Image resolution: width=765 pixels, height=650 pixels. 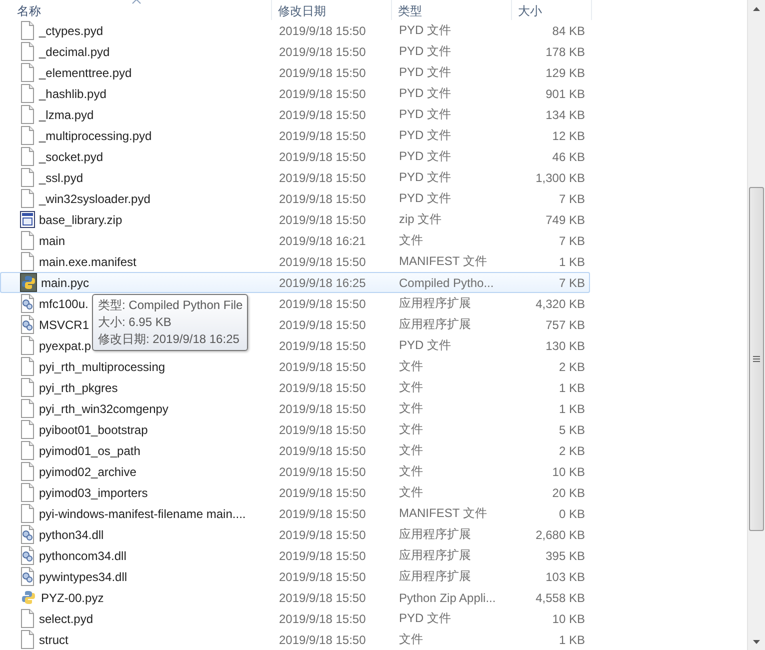 I want to click on column-header: 名称, so click(x=136, y=10).